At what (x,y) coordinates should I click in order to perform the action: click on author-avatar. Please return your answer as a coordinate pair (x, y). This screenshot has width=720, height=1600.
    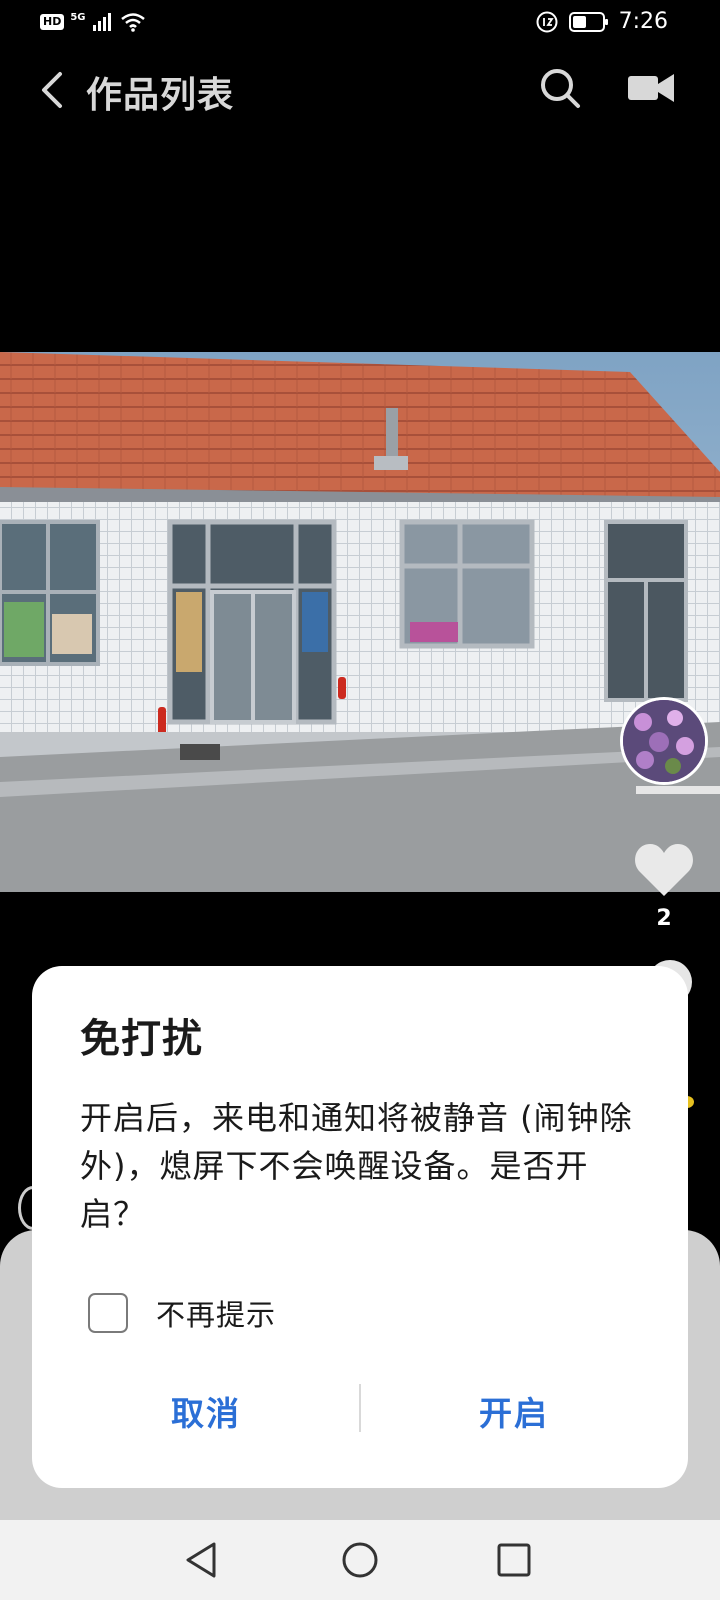
    Looking at the image, I should click on (664, 741).